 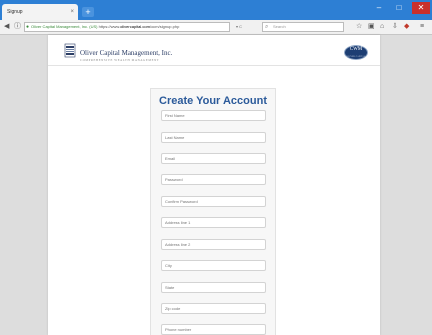 What do you see at coordinates (213, 179) in the screenshot?
I see `password-field` at bounding box center [213, 179].